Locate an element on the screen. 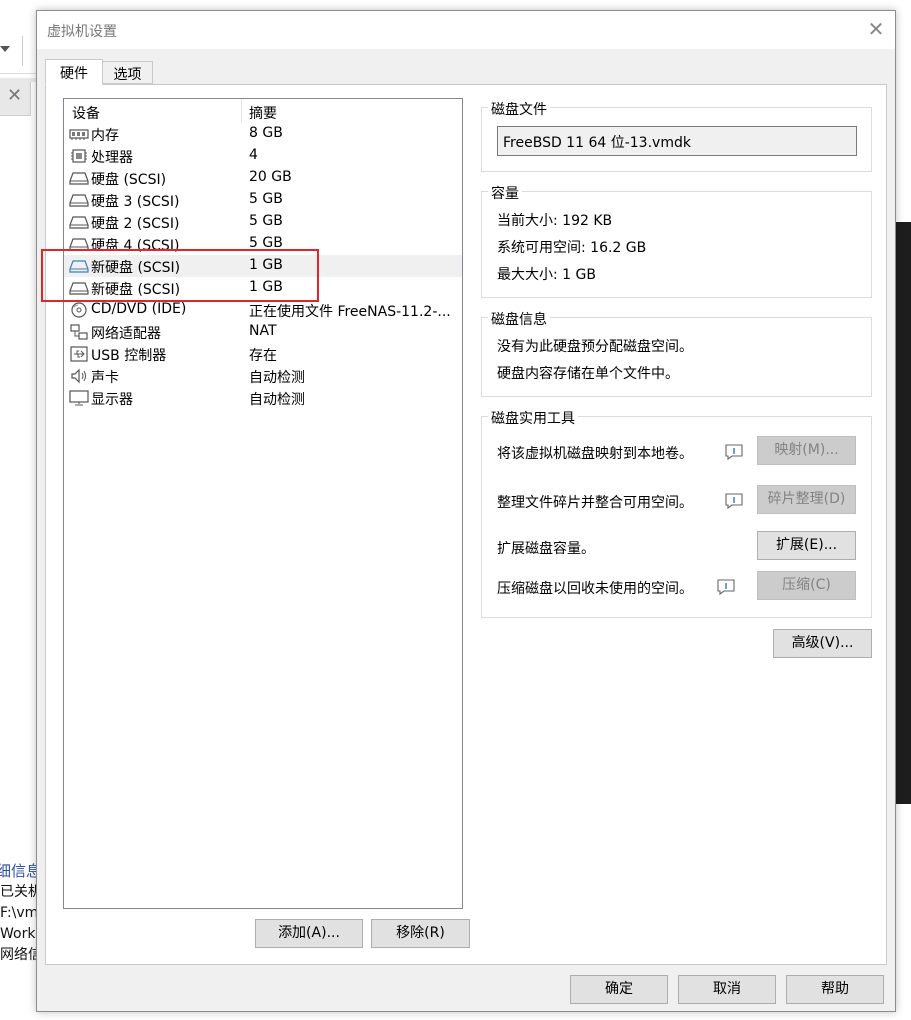 This screenshot has width=911, height=1020. current-size-text: 当前大小: 192 KB is located at coordinates (555, 221).